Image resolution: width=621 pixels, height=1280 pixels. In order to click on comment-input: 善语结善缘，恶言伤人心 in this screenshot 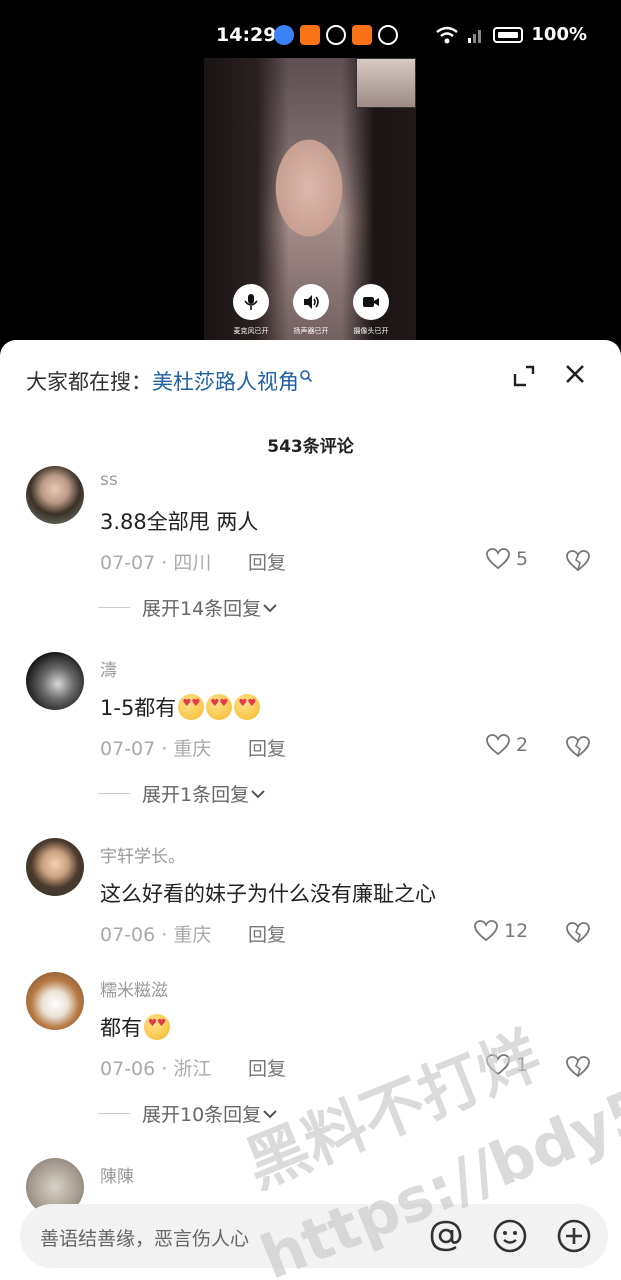, I will do `click(144, 1237)`.